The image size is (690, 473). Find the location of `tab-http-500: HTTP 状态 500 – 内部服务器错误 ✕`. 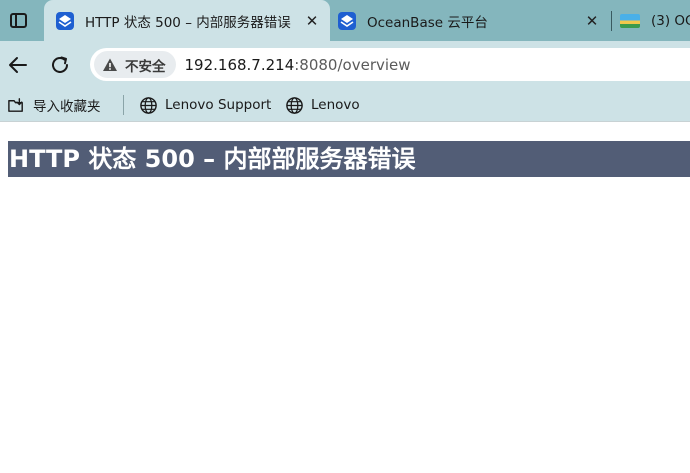

tab-http-500: HTTP 状态 500 – 内部服务器错误 ✕ is located at coordinates (187, 20).